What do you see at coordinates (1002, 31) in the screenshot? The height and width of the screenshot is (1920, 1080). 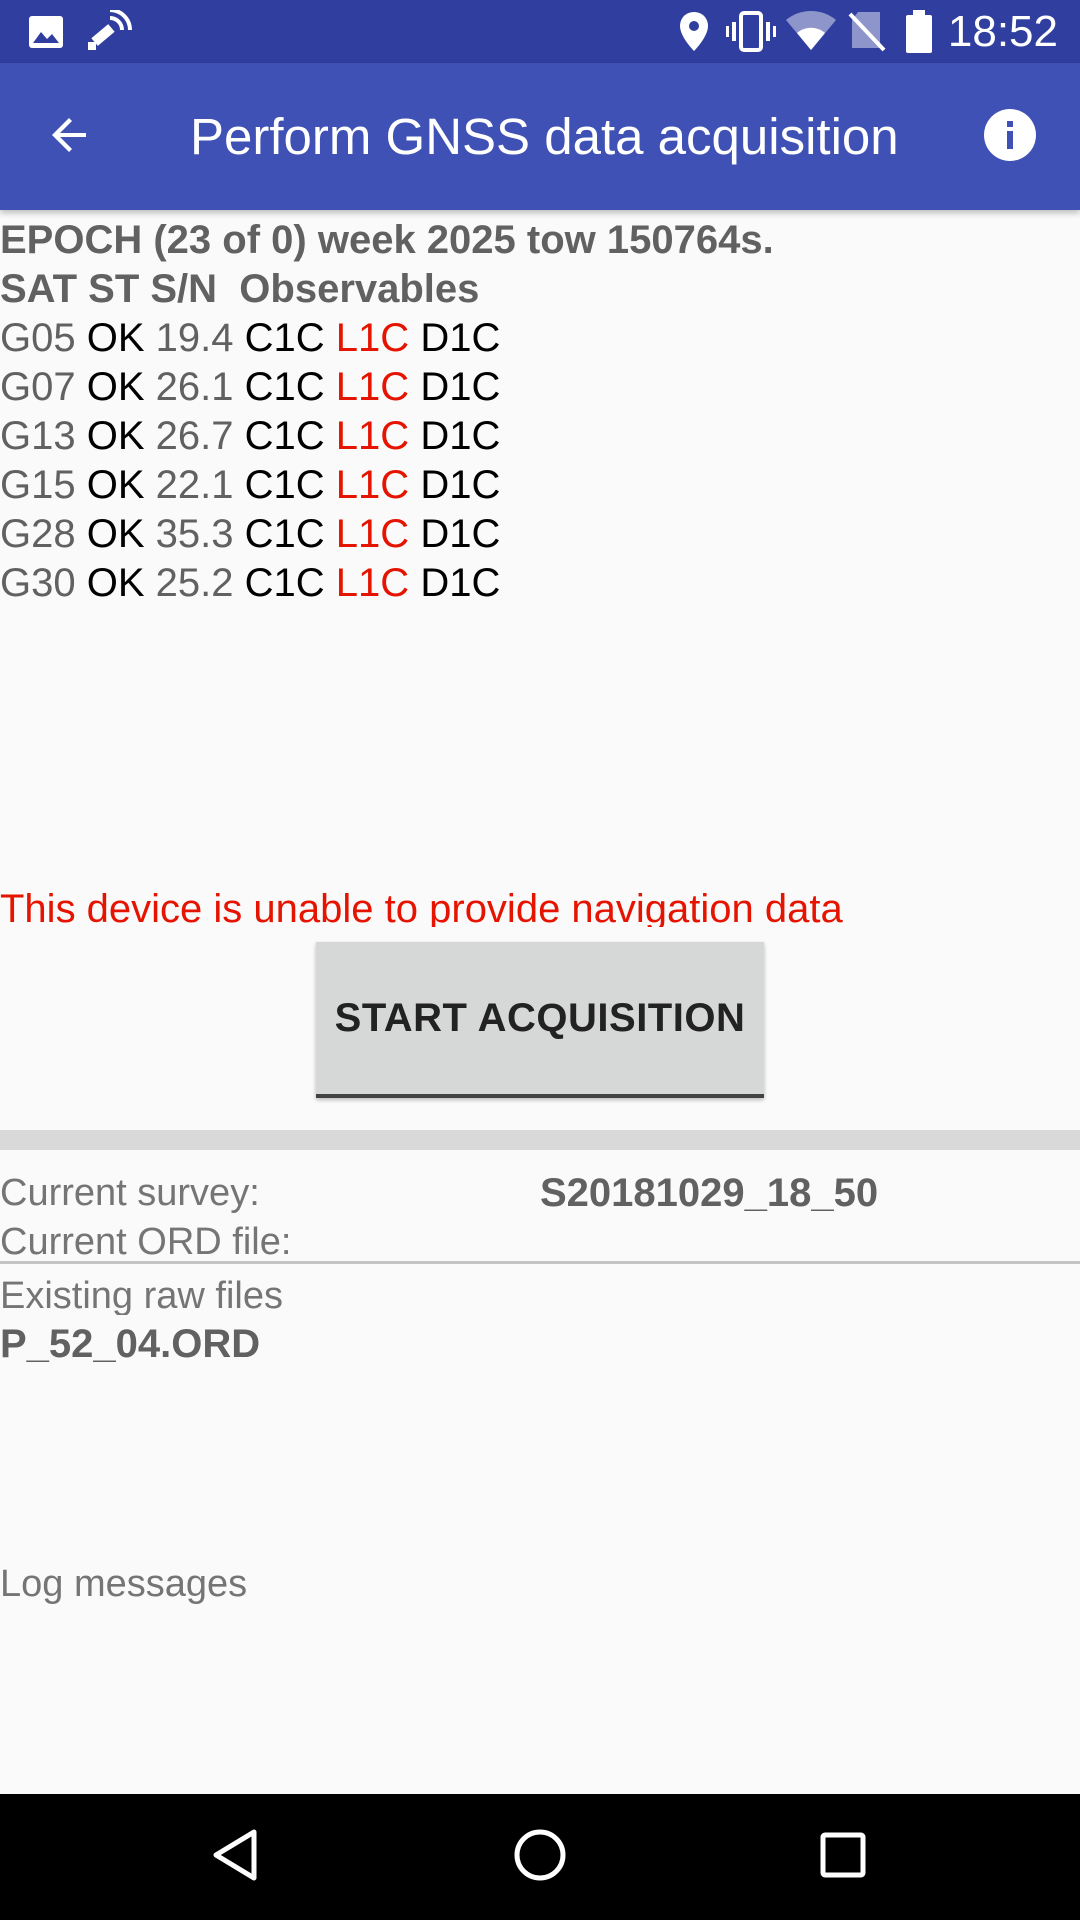 I see `clock-time: 18:52` at bounding box center [1002, 31].